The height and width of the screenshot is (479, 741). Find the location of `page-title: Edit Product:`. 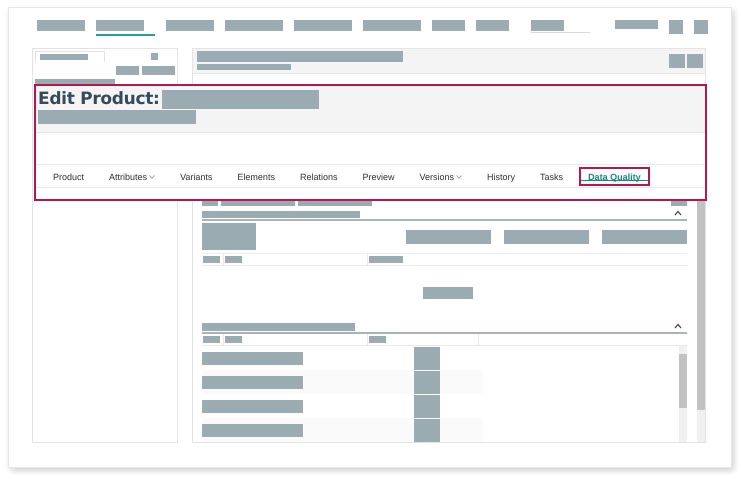

page-title: Edit Product: is located at coordinates (99, 99).